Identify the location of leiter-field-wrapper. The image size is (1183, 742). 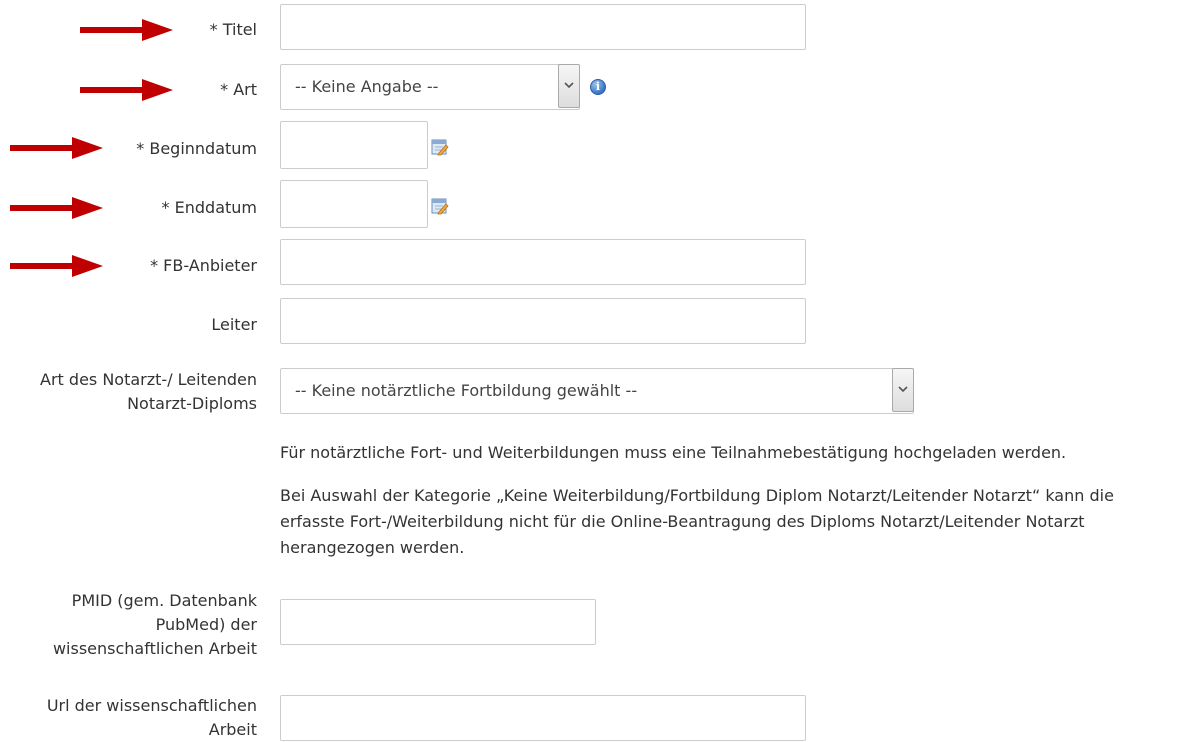
(543, 321).